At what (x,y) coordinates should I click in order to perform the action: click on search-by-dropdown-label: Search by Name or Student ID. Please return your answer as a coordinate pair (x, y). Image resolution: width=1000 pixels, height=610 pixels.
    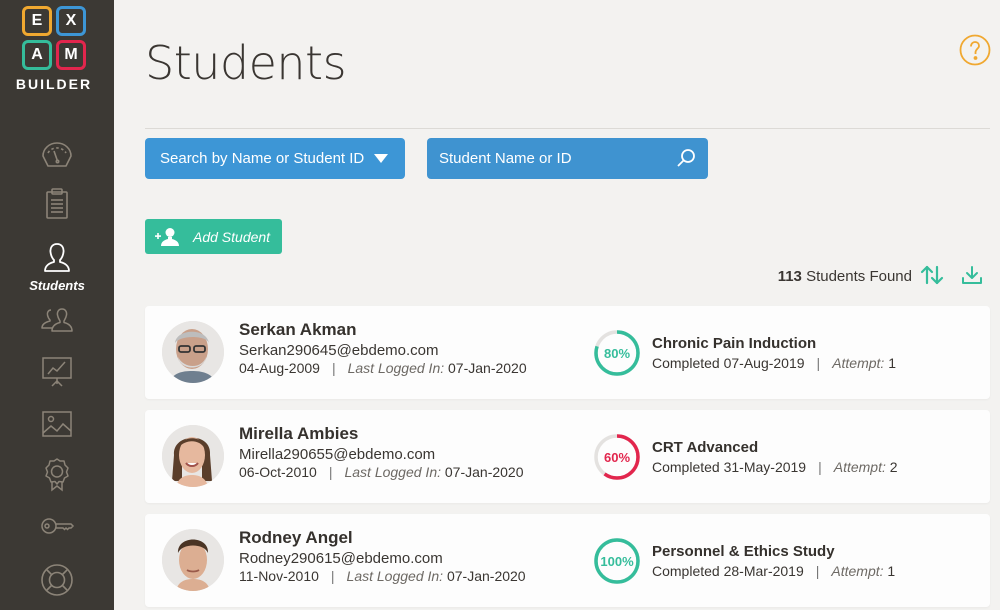
    Looking at the image, I should click on (262, 158).